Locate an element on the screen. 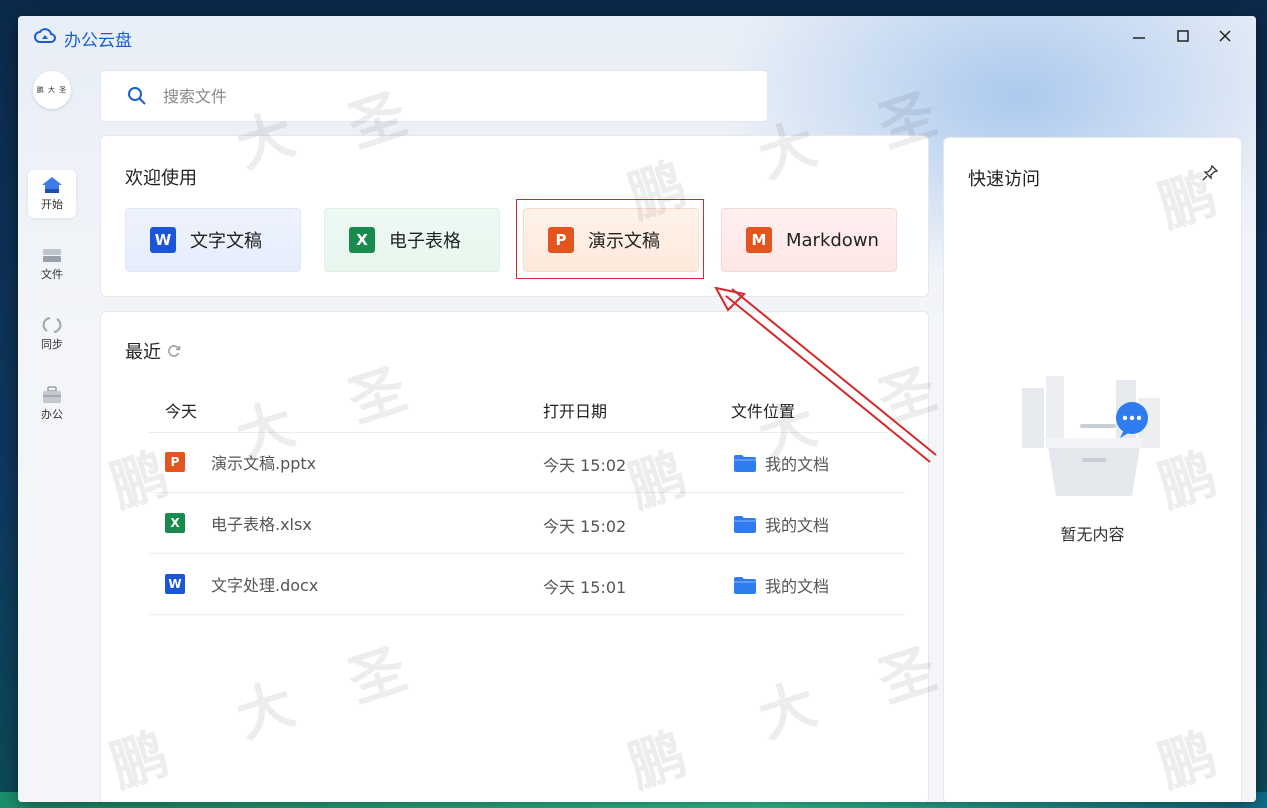 This screenshot has width=1267, height=808. close-button is located at coordinates (1225, 36).